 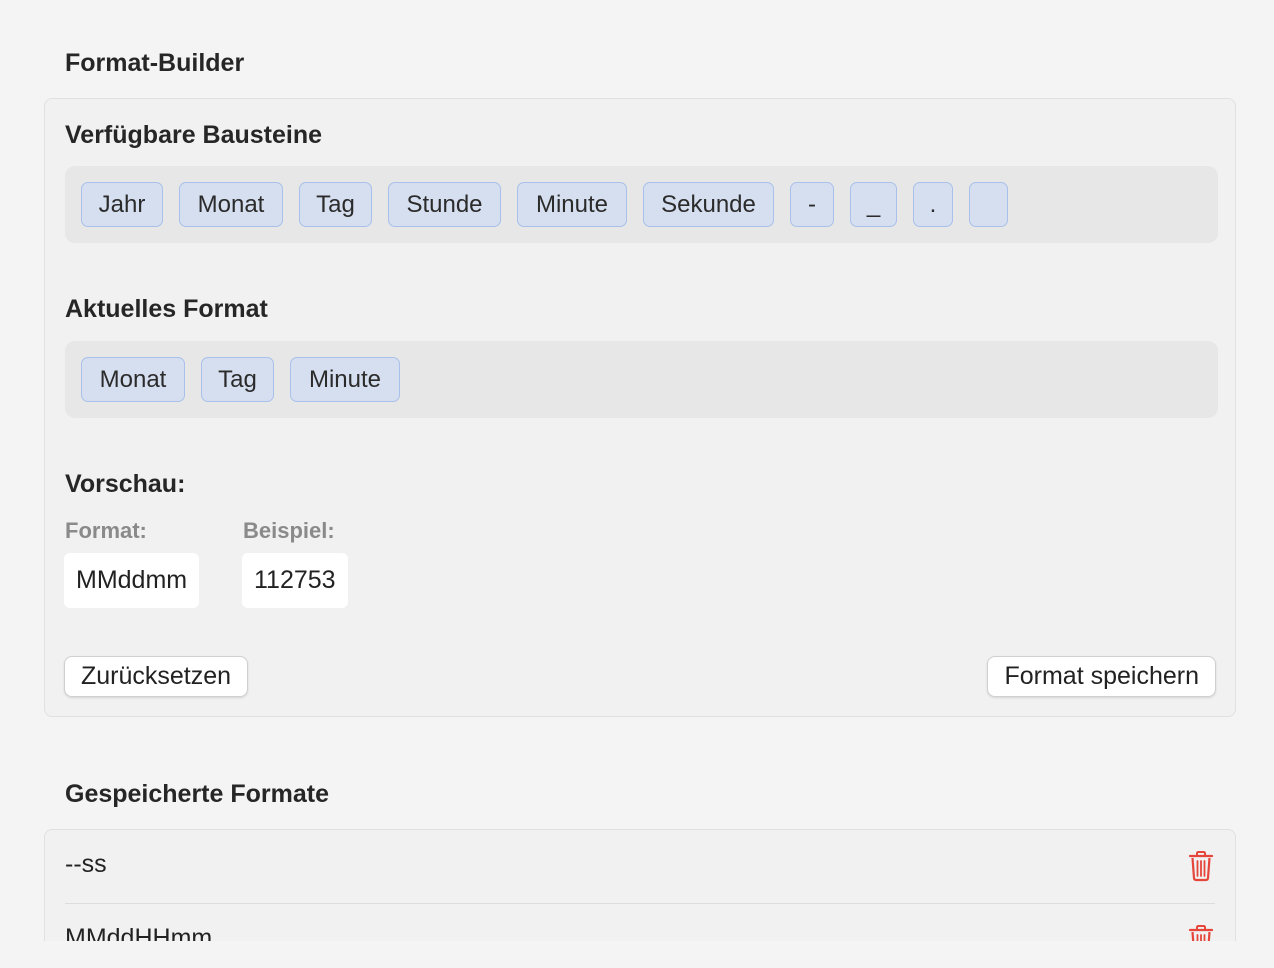 What do you see at coordinates (1101, 676) in the screenshot?
I see `save-format-button: Format speichern` at bounding box center [1101, 676].